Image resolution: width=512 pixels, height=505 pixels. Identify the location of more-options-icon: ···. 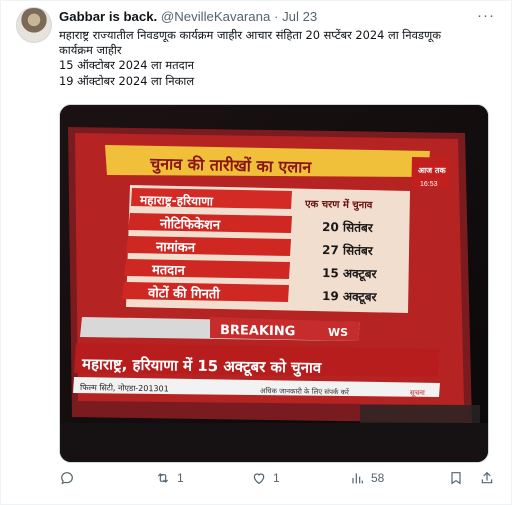
(486, 15).